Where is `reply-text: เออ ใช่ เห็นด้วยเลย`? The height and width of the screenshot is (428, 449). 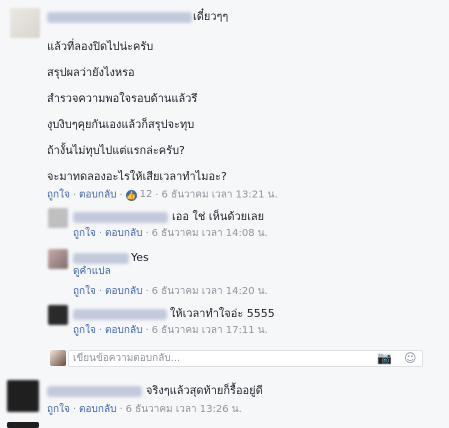
reply-text: เออ ใช่ เห็นด้วยเลย is located at coordinates (218, 216).